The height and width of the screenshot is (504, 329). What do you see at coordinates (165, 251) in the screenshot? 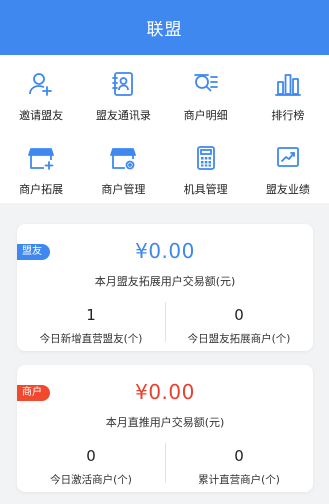
I see `ally-amount: ¥0.00` at bounding box center [165, 251].